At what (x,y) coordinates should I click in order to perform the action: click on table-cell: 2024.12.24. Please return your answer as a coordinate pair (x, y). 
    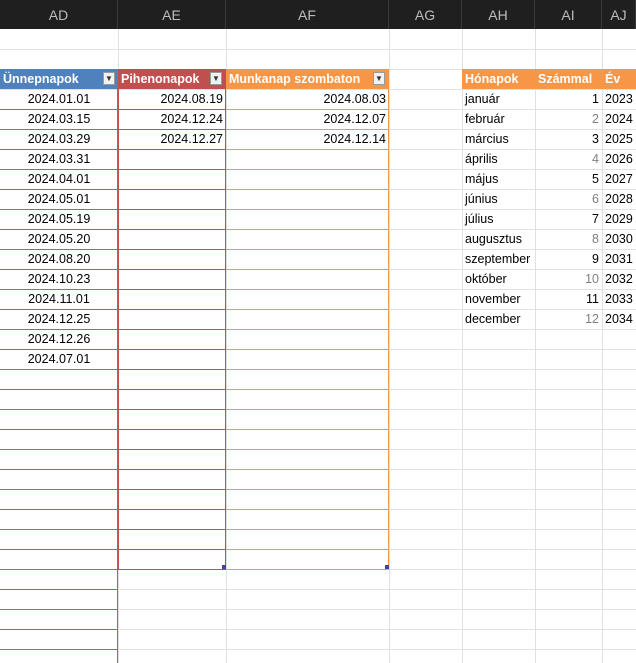
    Looking at the image, I should click on (172, 119).